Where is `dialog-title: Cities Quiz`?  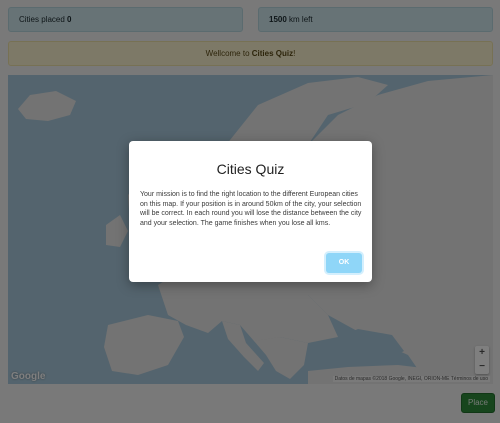
dialog-title: Cities Quiz is located at coordinates (250, 169).